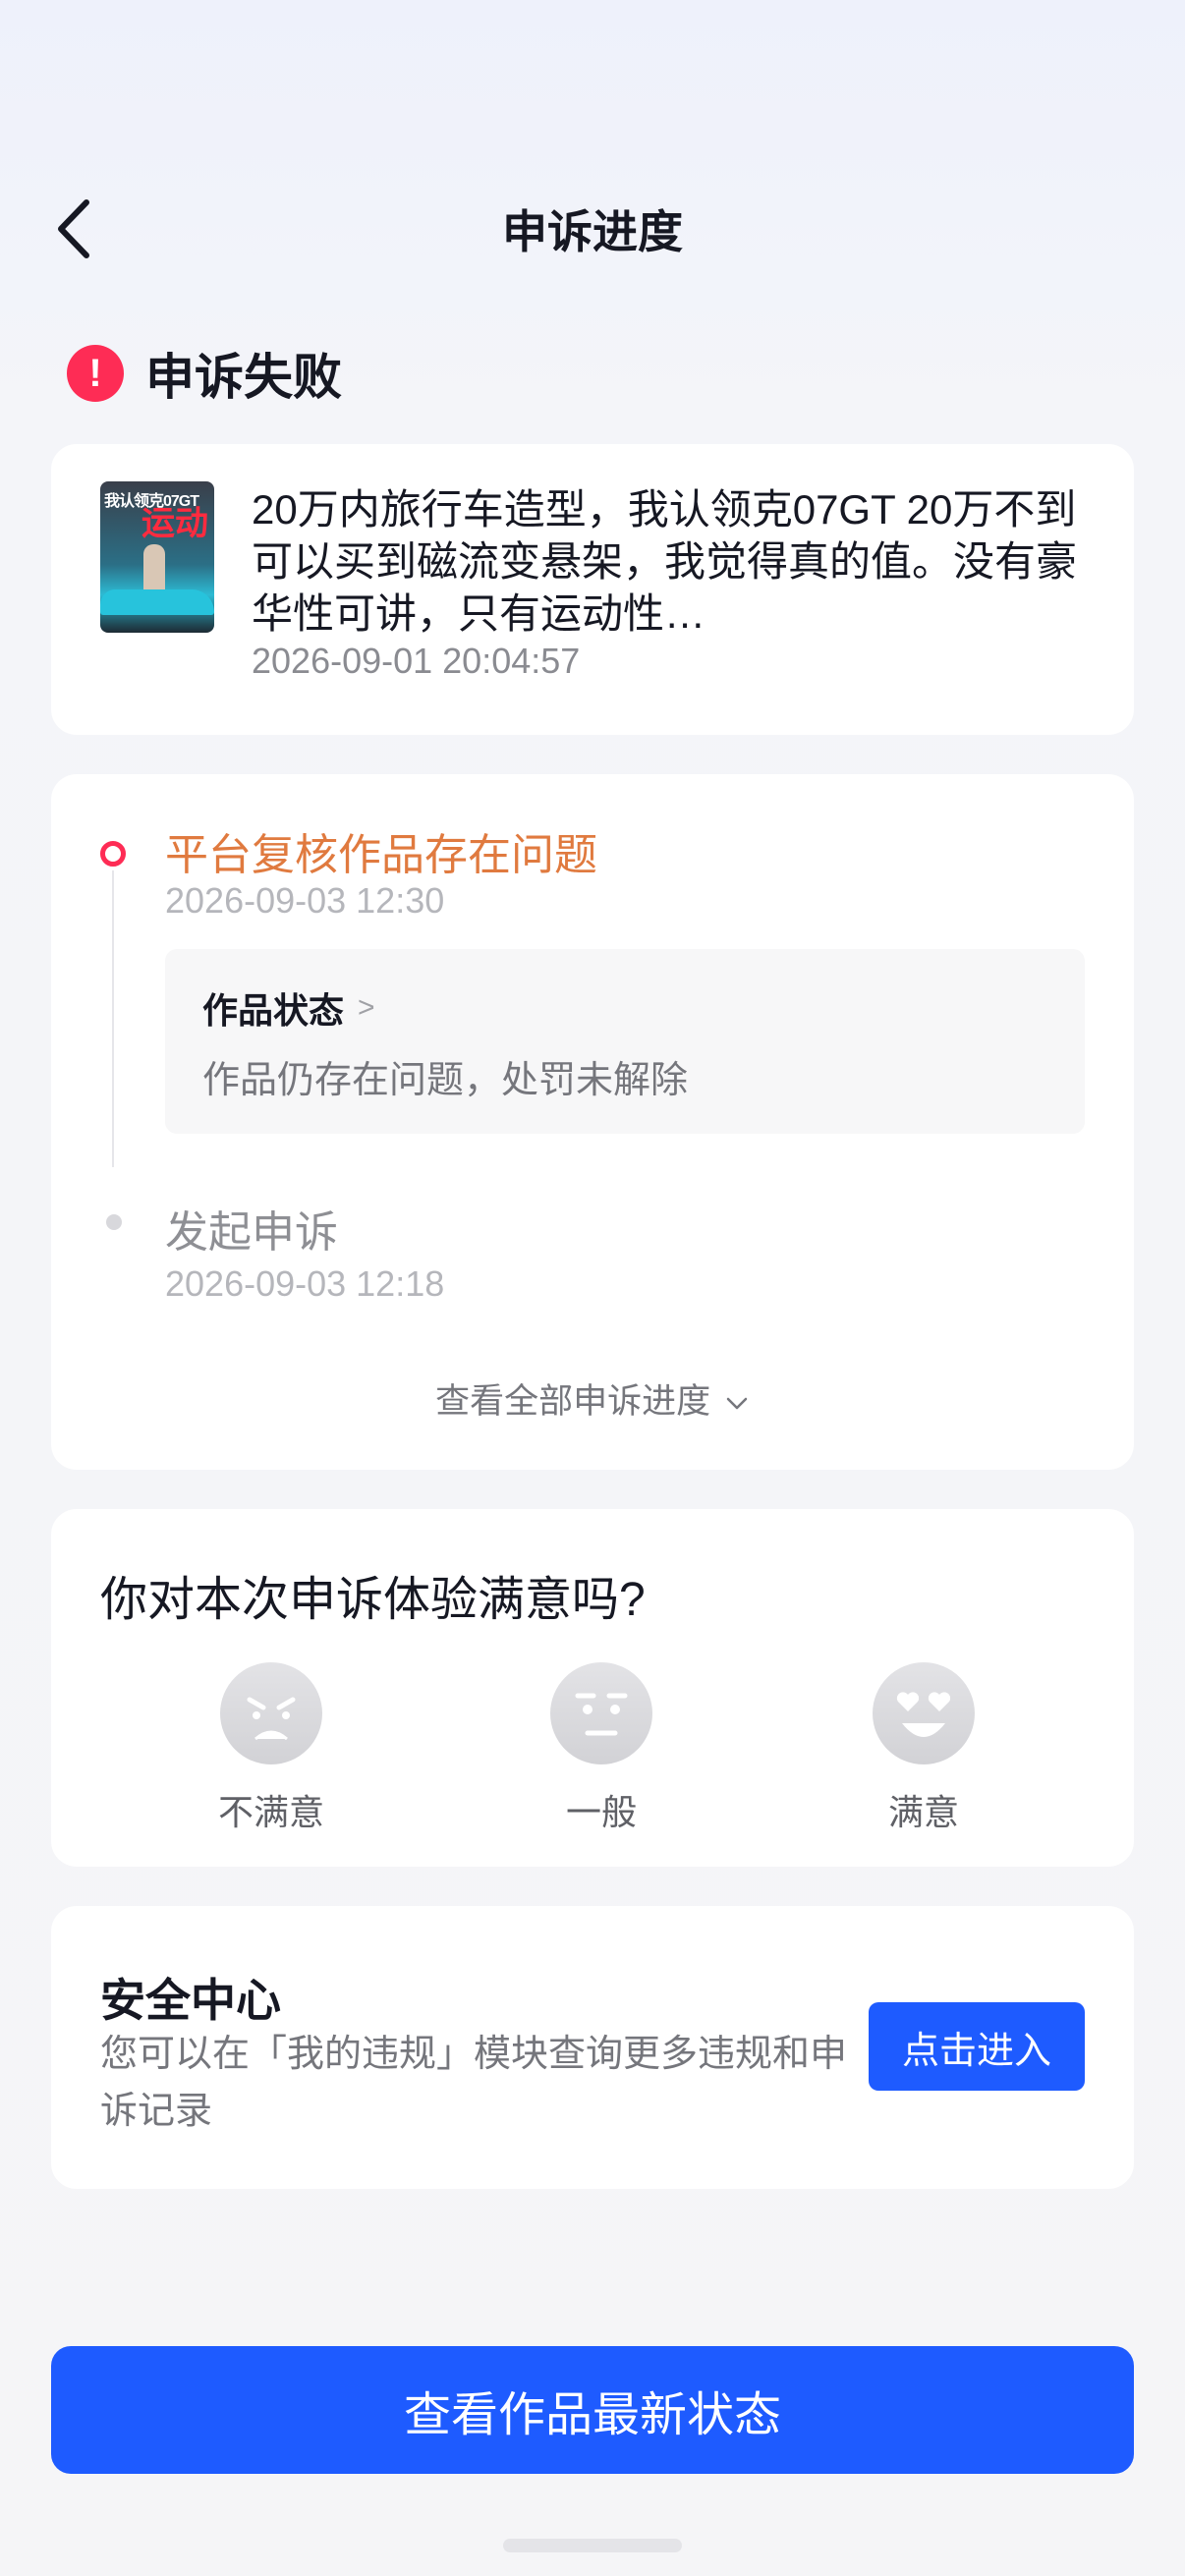 The image size is (1185, 2576). I want to click on satisfaction-card: 你对本次申诉体验满意吗? 不满意 一般 满意, so click(592, 1688).